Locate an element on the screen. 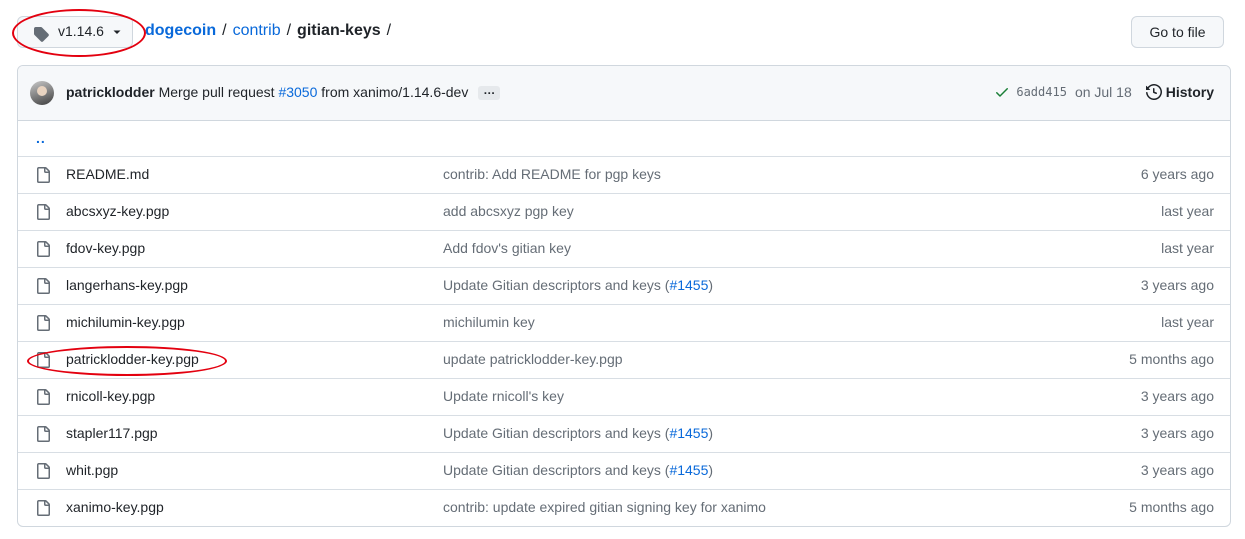 Image resolution: width=1245 pixels, height=539 pixels. breadcrumb: dogecoin / contrib / gitian-keys / is located at coordinates (271, 31).